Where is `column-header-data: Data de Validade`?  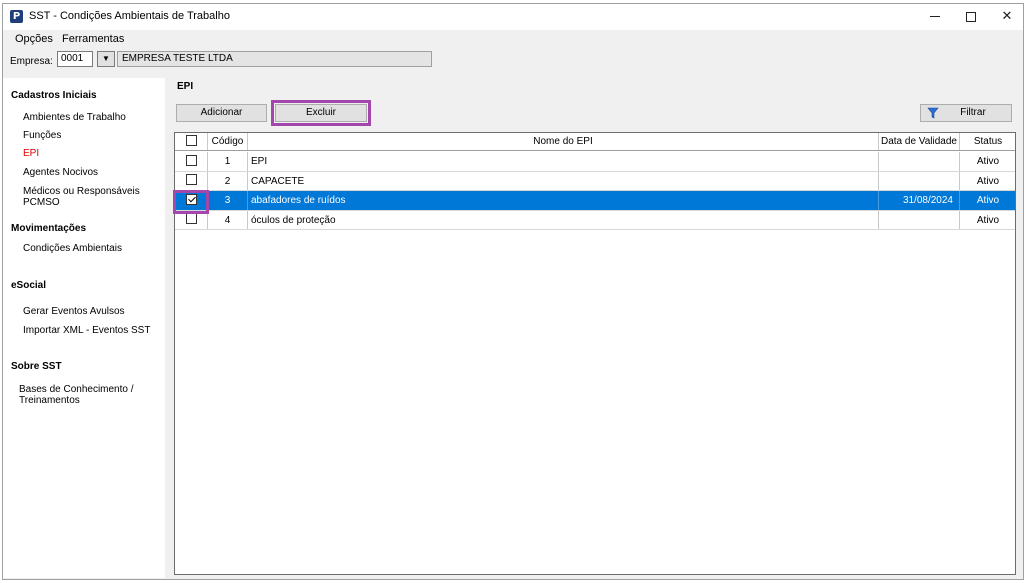
column-header-data: Data de Validade is located at coordinates (919, 141).